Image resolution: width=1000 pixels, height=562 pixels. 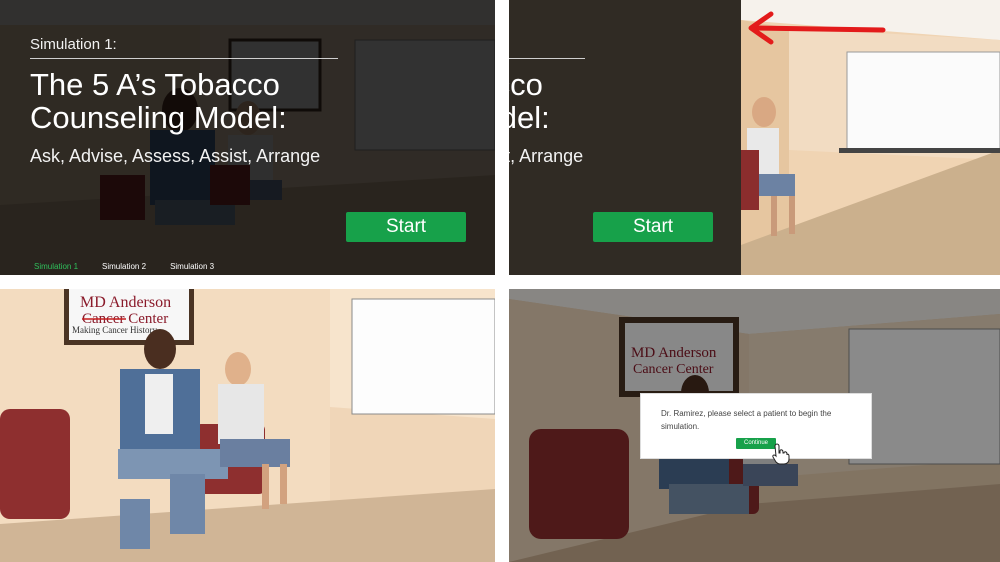 I want to click on simulation-title-partial: The 5 A’s Tobacco Counseling Model:, so click(x=529, y=101).